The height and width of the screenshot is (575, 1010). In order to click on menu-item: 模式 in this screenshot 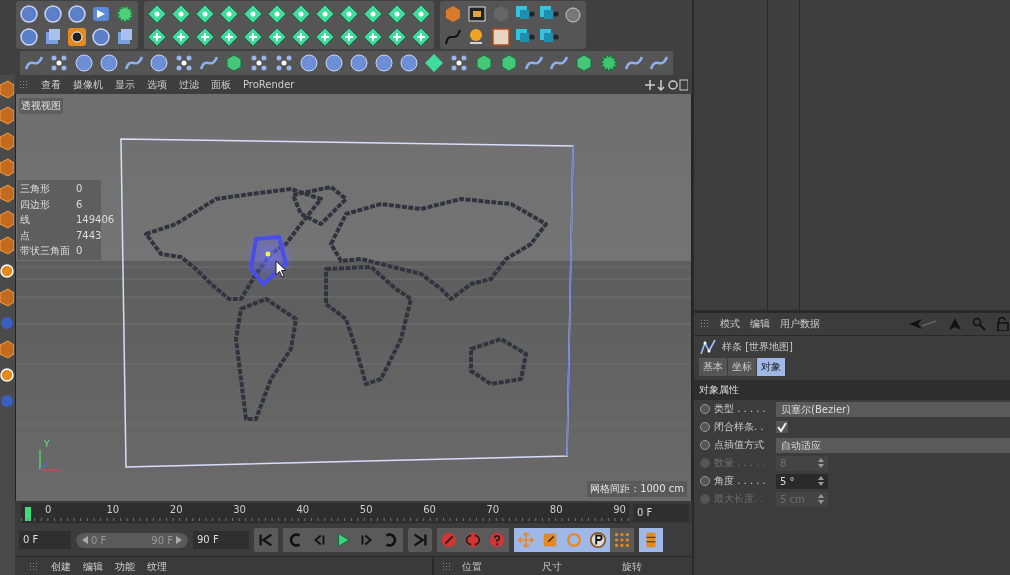, I will do `click(730, 324)`.